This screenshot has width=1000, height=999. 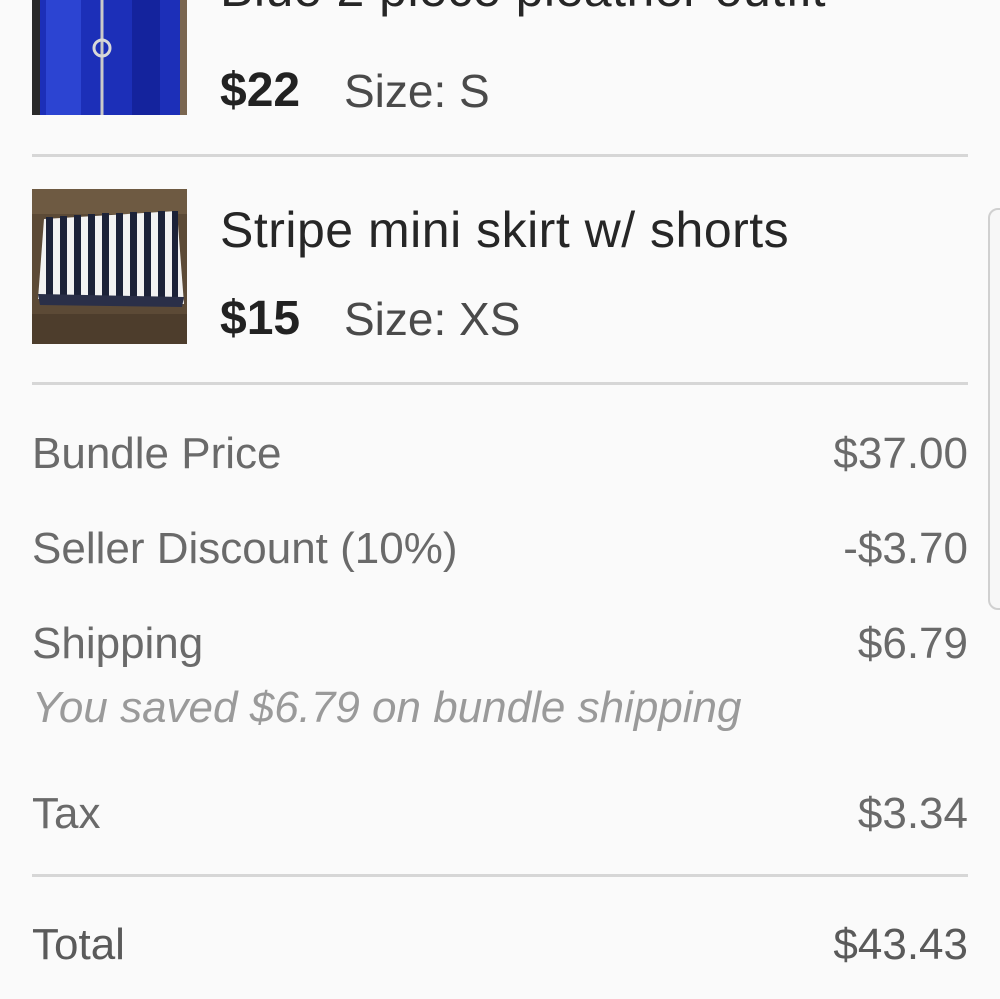 What do you see at coordinates (66, 813) in the screenshot?
I see `tax-label: Tax` at bounding box center [66, 813].